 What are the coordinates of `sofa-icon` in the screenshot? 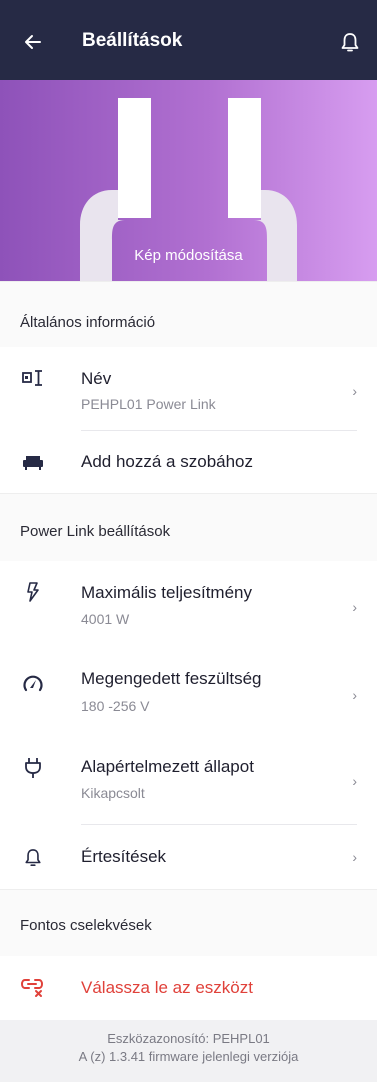 It's located at (33, 462).